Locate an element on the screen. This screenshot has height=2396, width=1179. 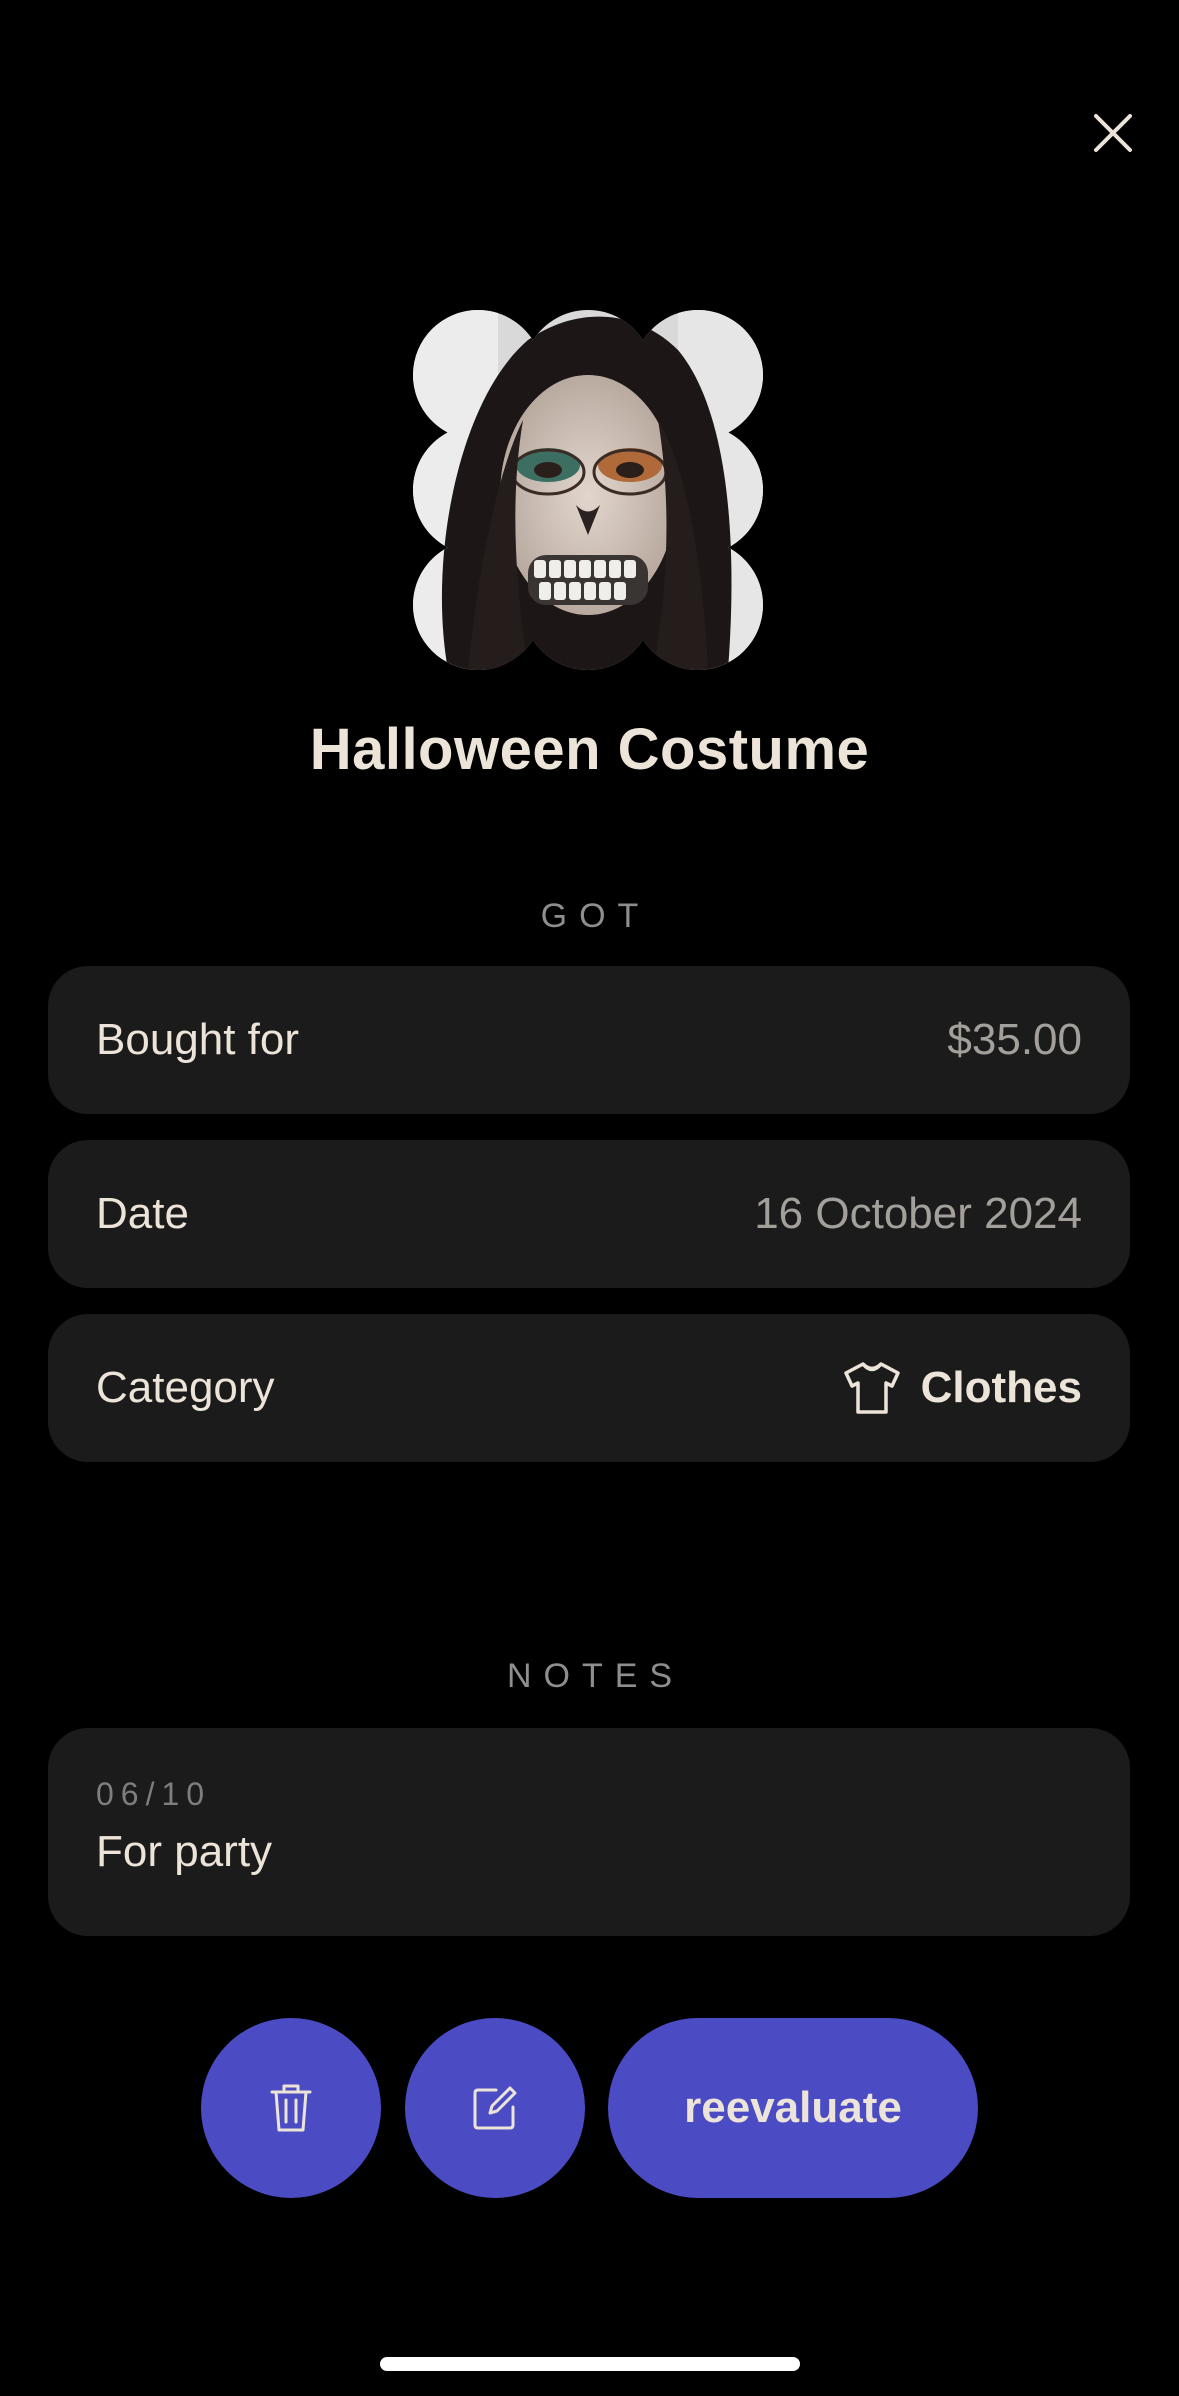
edit-button is located at coordinates (495, 2108).